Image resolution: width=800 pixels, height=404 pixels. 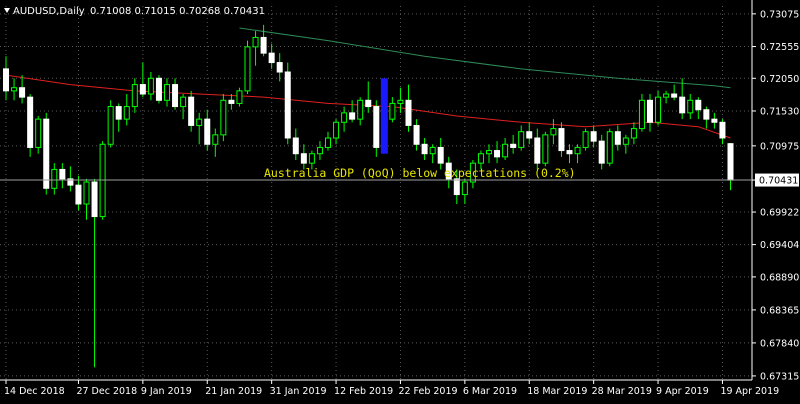 I want to click on x-tick-label: 28 Mar 2019, so click(x=622, y=391).